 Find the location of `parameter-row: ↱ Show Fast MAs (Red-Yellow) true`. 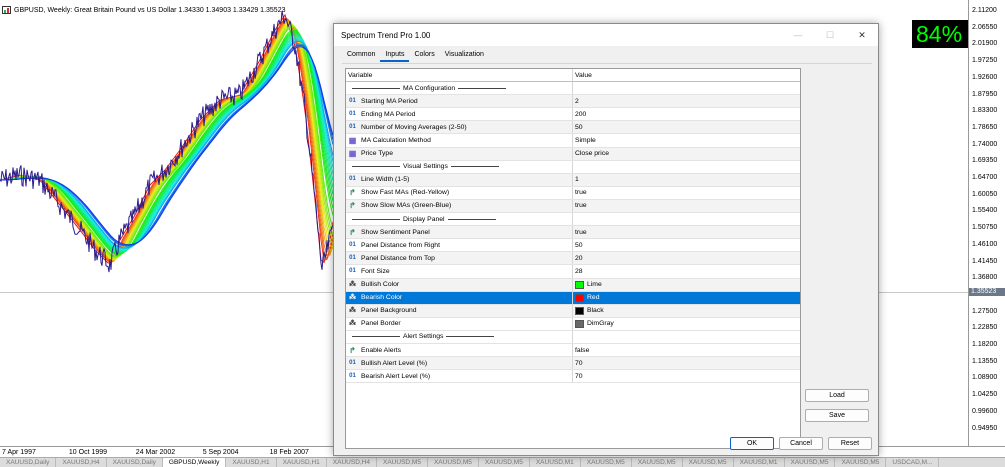

parameter-row: ↱ Show Fast MAs (Red-Yellow) true is located at coordinates (573, 193).